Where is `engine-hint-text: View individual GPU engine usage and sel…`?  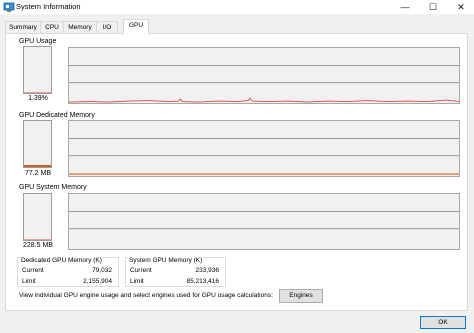 engine-hint-text: View individual GPU engine usage and sel… is located at coordinates (146, 295).